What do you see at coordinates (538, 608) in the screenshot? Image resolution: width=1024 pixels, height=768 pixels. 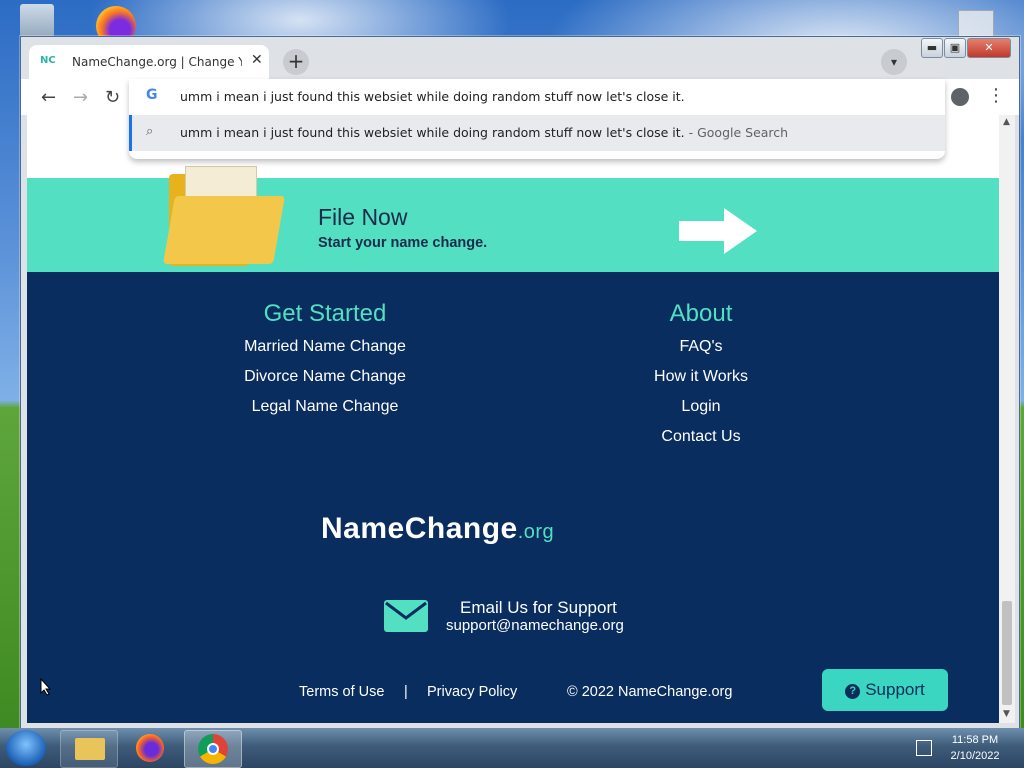 I see `email-support-heading: Email Us for Support` at bounding box center [538, 608].